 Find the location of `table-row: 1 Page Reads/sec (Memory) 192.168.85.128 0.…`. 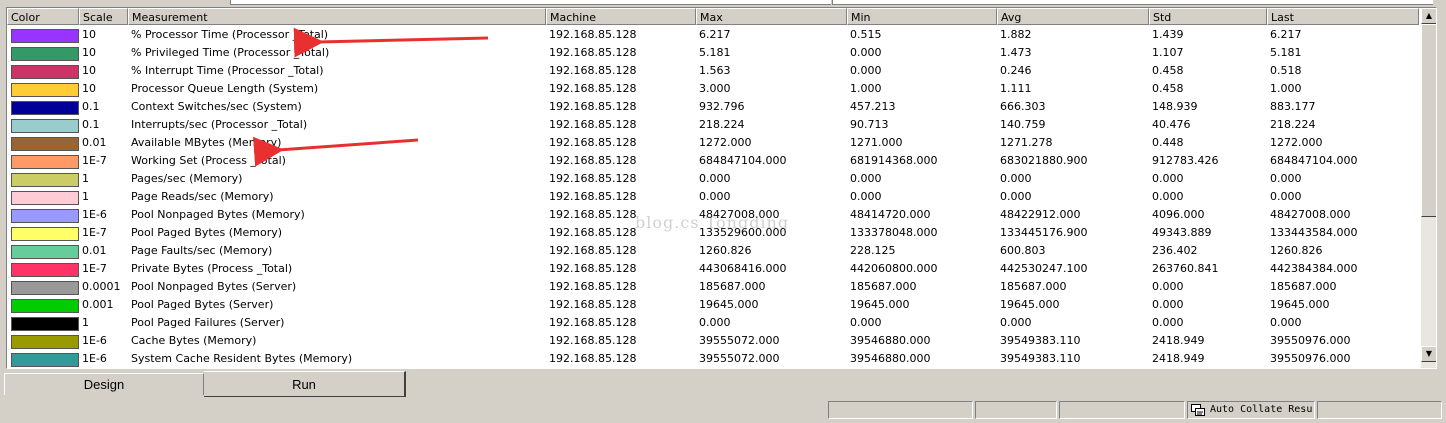

table-row: 1 Page Reads/sec (Memory) 192.168.85.128 0.… is located at coordinates (713, 197).